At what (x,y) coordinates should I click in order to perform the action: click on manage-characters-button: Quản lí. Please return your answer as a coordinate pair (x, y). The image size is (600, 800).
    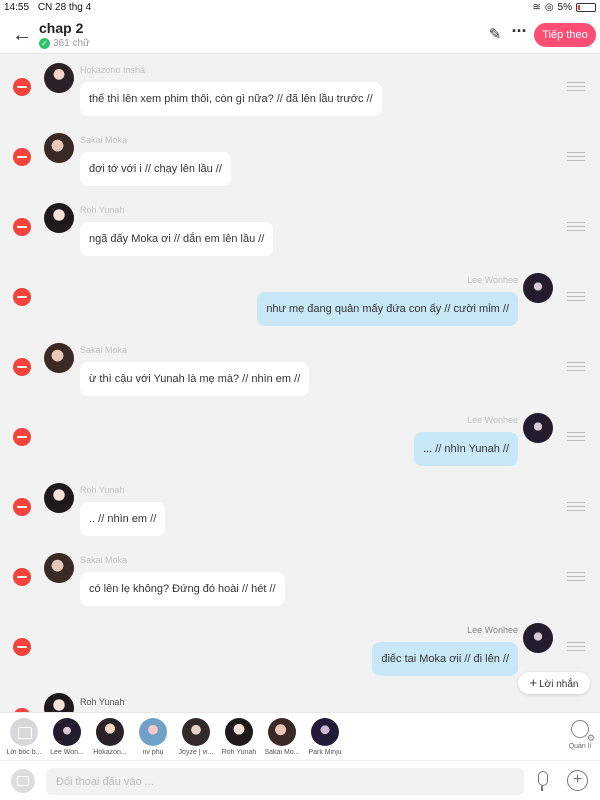
    Looking at the image, I should click on (580, 735).